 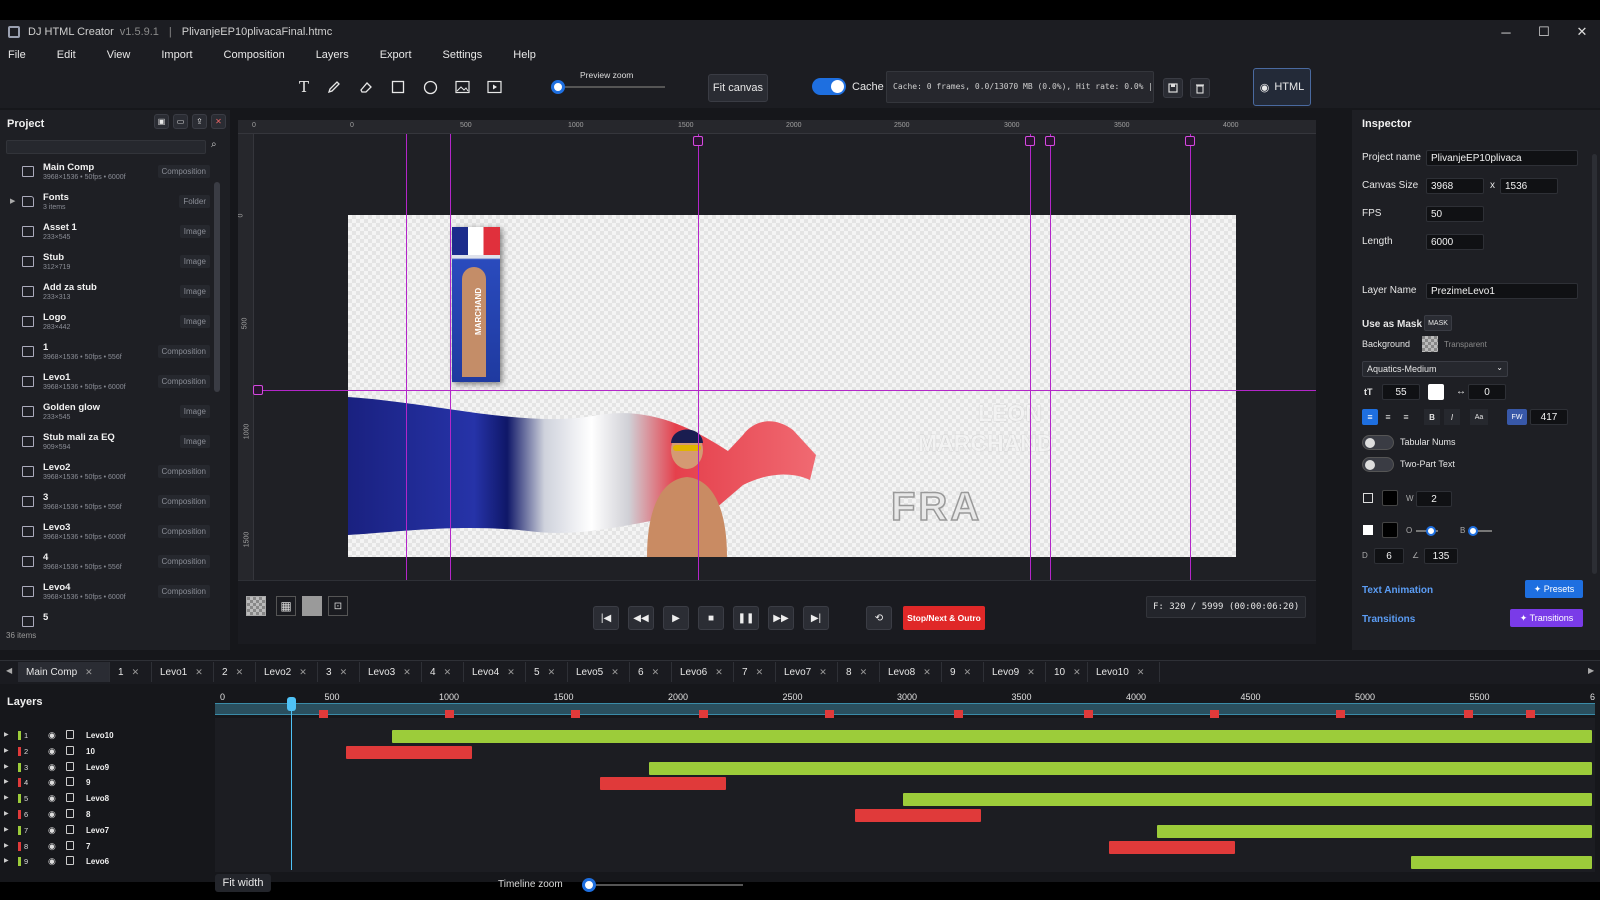 What do you see at coordinates (292, 787) in the screenshot?
I see `playhead` at bounding box center [292, 787].